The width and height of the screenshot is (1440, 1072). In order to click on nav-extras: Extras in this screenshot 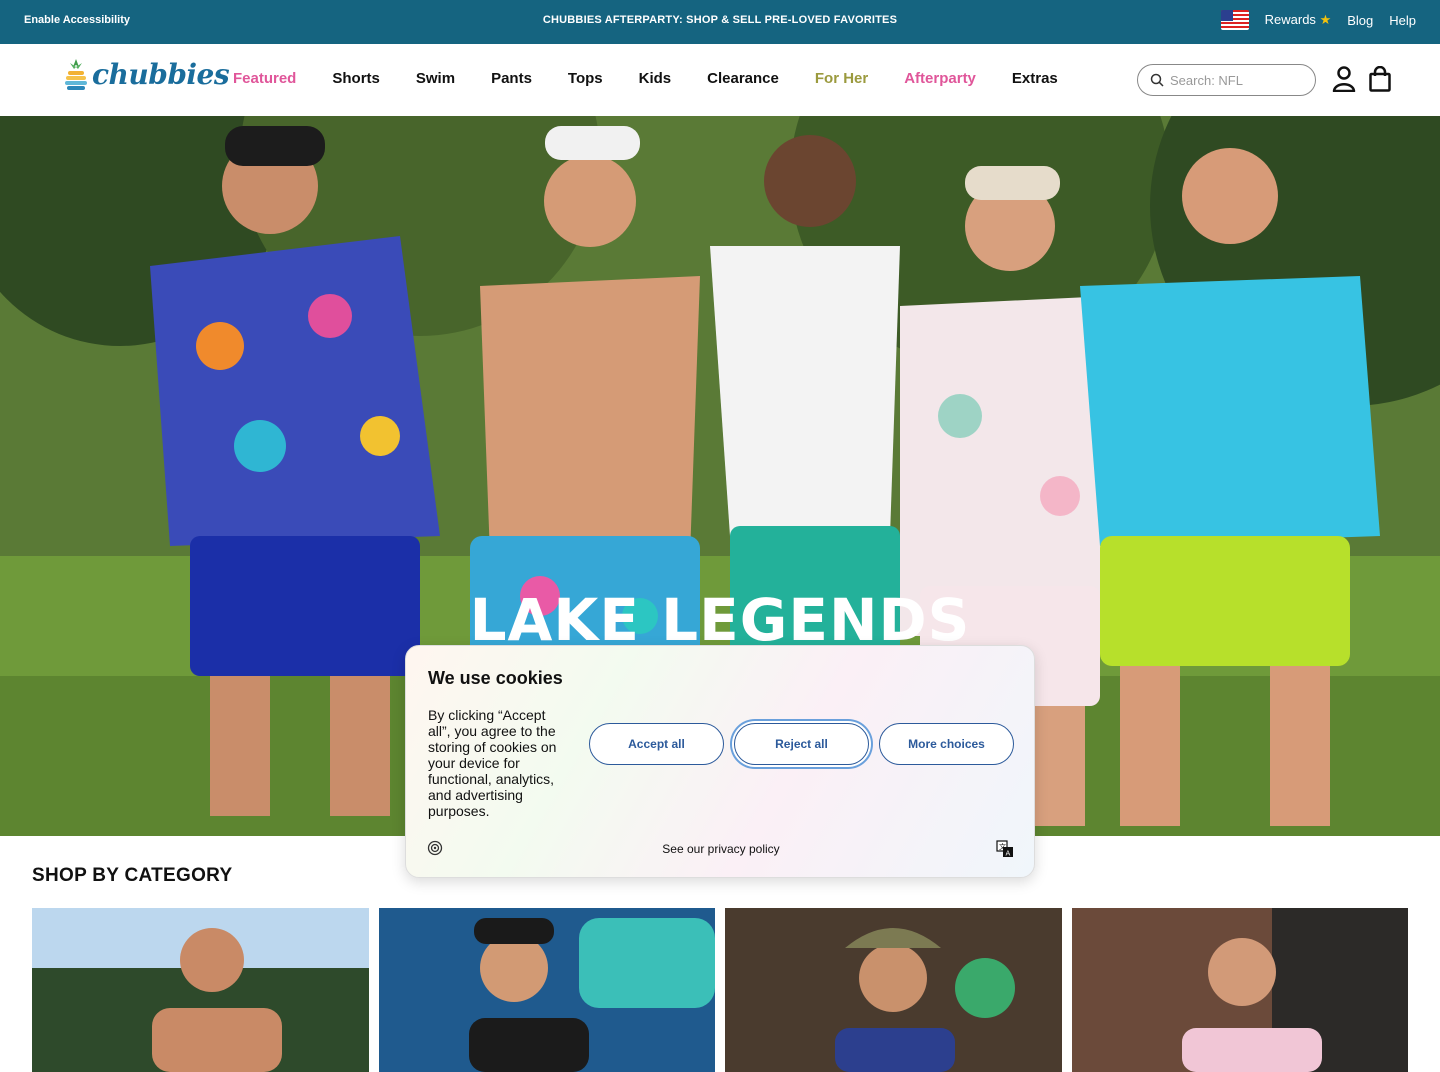, I will do `click(1035, 78)`.